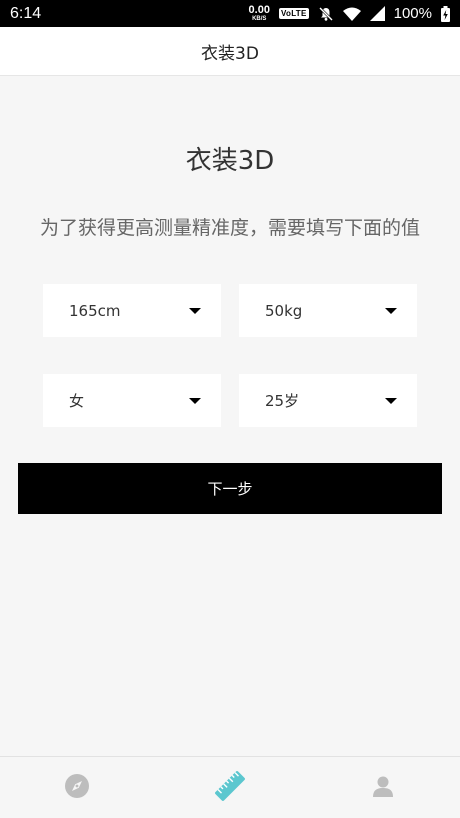  I want to click on nav-item-measure, so click(230, 787).